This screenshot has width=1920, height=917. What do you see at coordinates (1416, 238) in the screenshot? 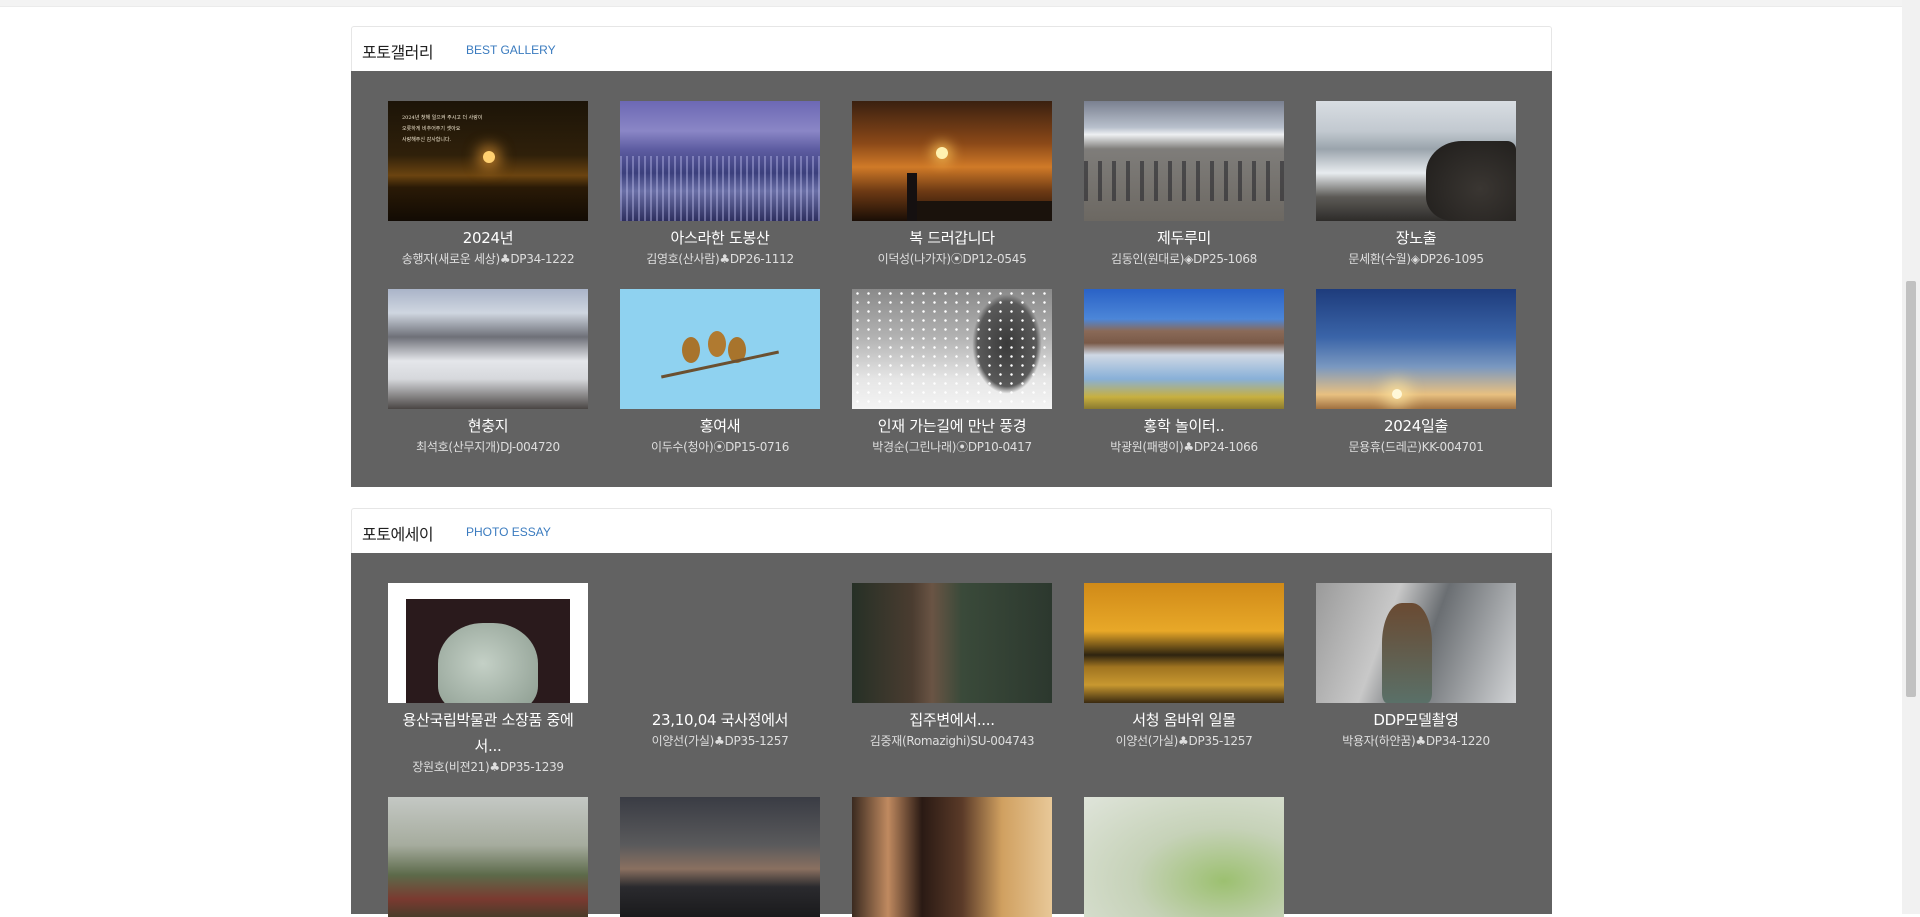
I see `item-caption: 장노출` at bounding box center [1416, 238].